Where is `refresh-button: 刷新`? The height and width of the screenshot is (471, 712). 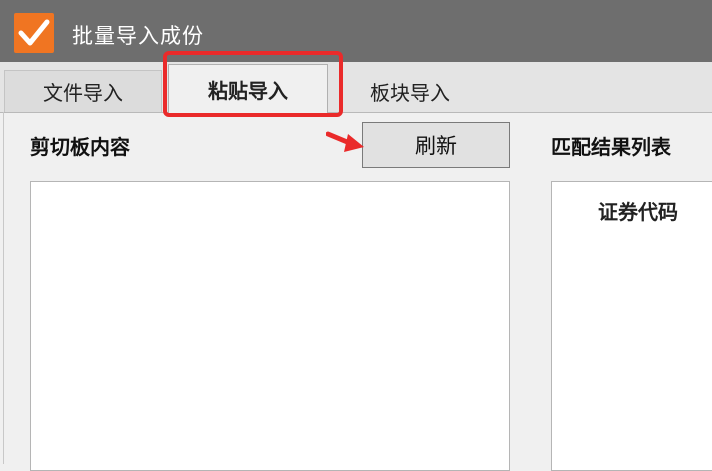
refresh-button: 刷新 is located at coordinates (436, 145).